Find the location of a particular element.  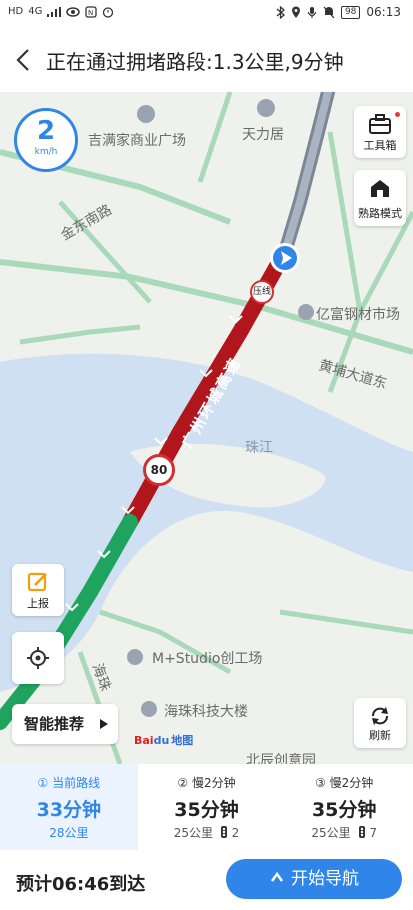

poi-tianliju: 天力居 is located at coordinates (263, 135).